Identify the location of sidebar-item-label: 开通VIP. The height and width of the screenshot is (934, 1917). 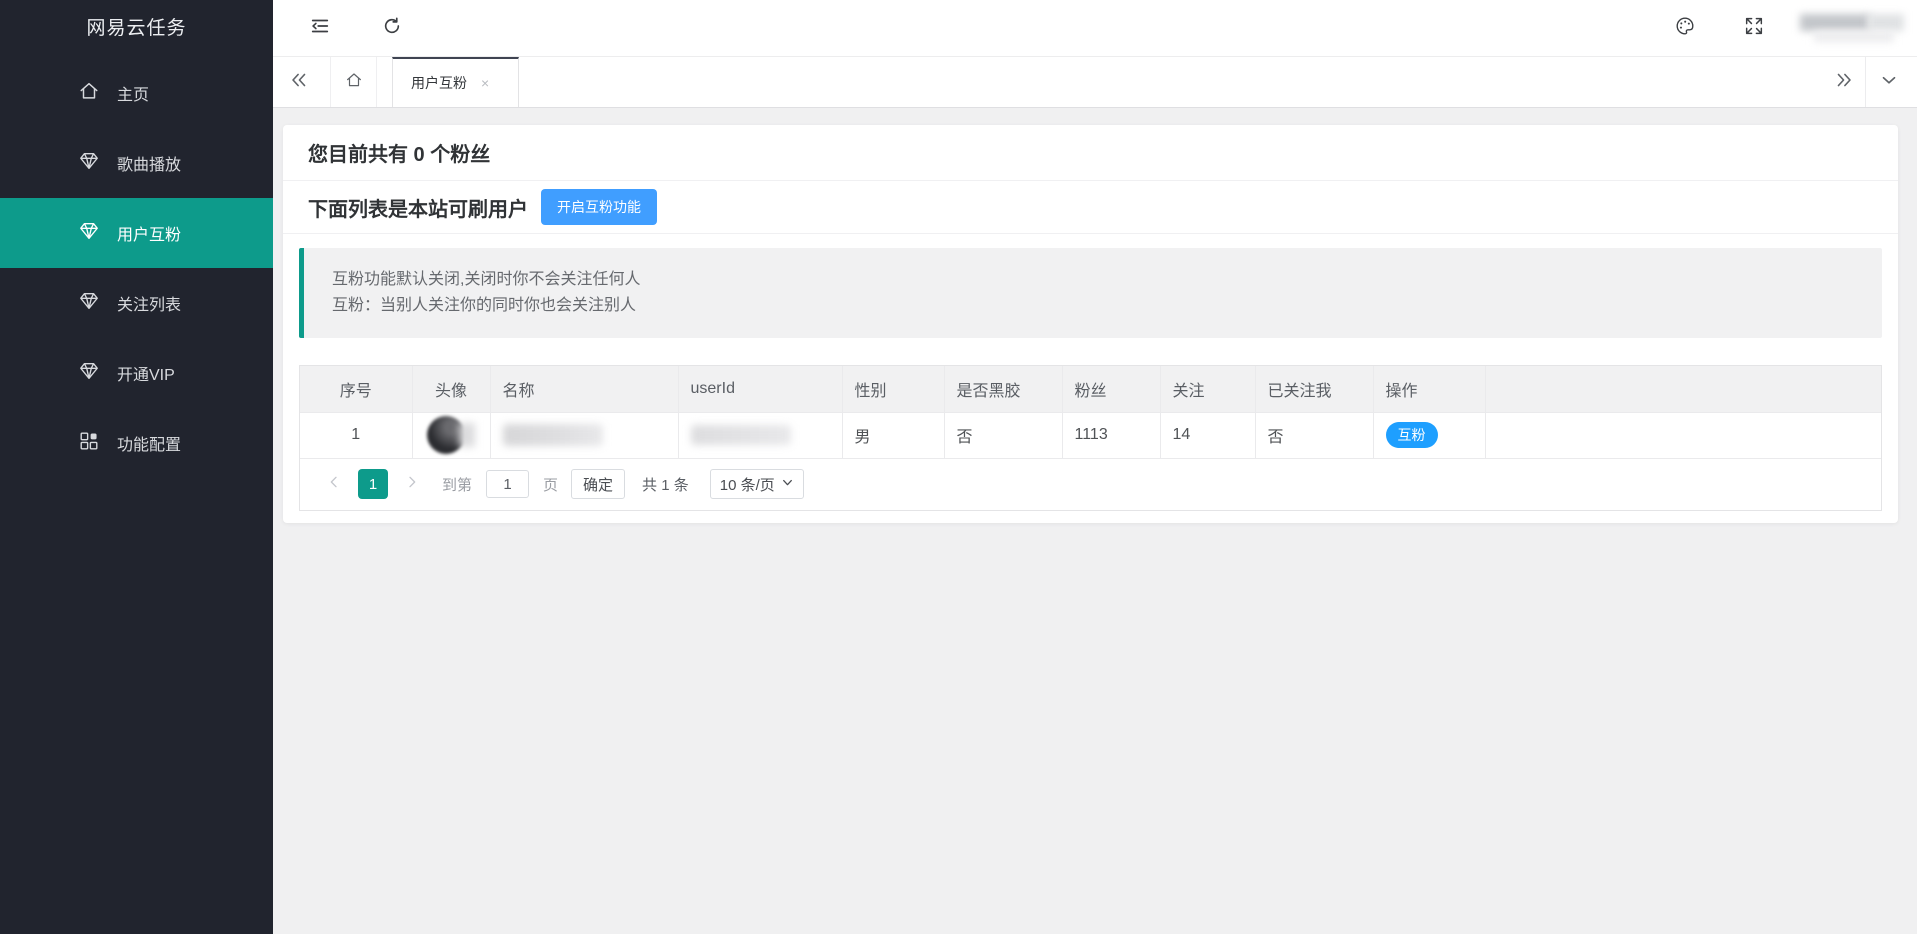
(146, 375).